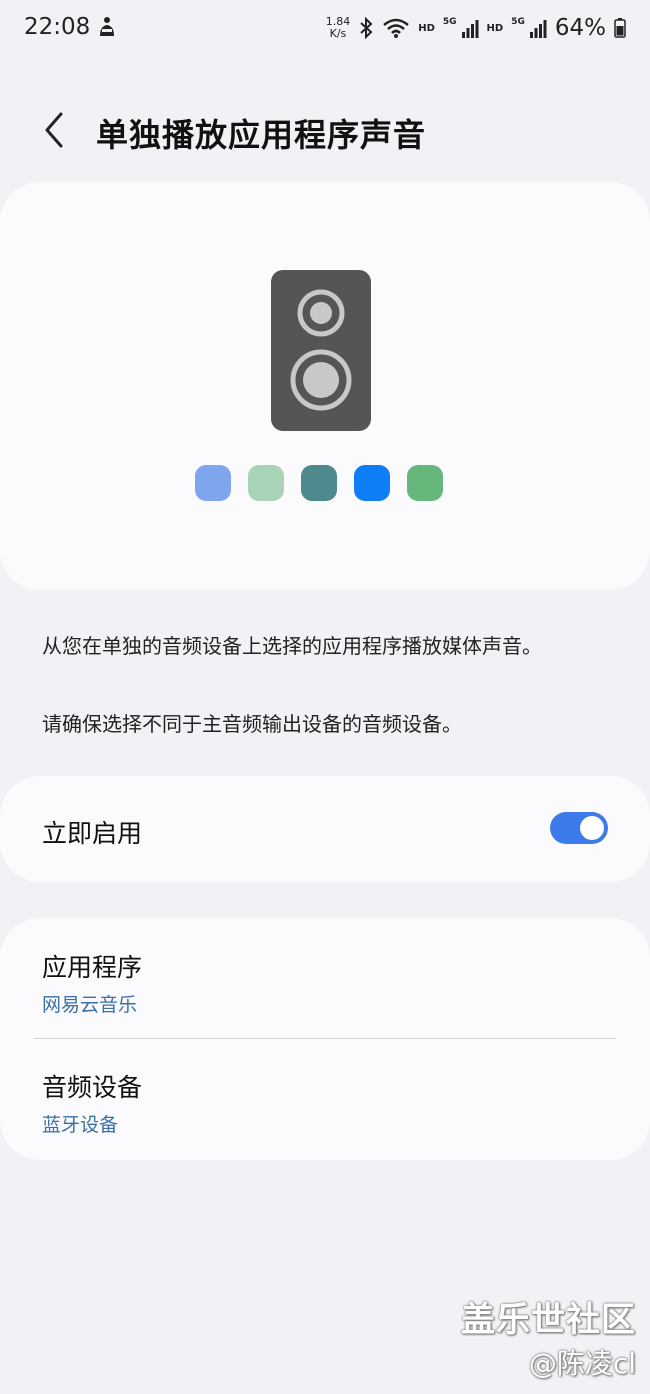 The image size is (650, 1394). Describe the element at coordinates (292, 646) in the screenshot. I see `description-text-1: 从您在单独的音频设备上选择的应用程序播放媒体声音。` at that location.